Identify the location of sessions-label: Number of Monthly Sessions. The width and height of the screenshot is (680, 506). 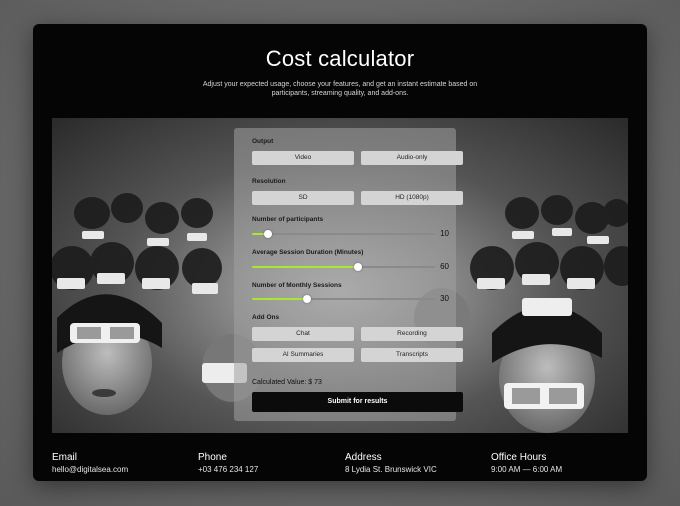
(297, 285).